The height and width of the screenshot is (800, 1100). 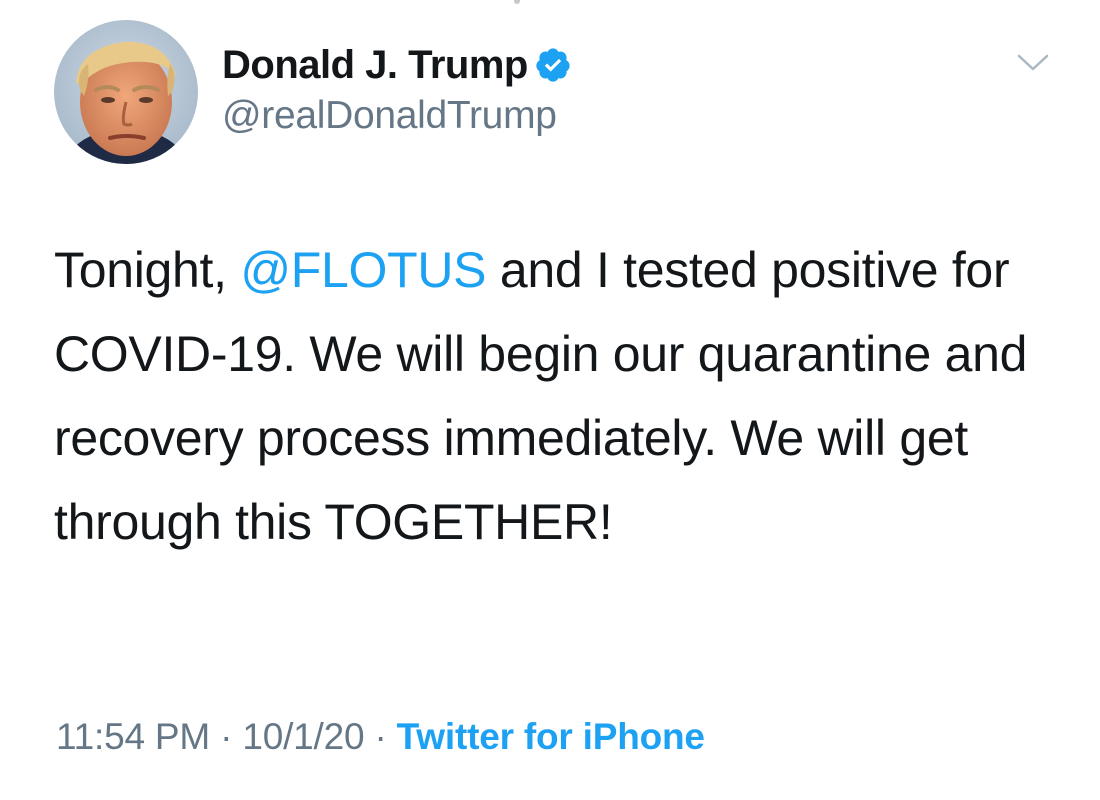 I want to click on chevron-down-icon, so click(x=1033, y=62).